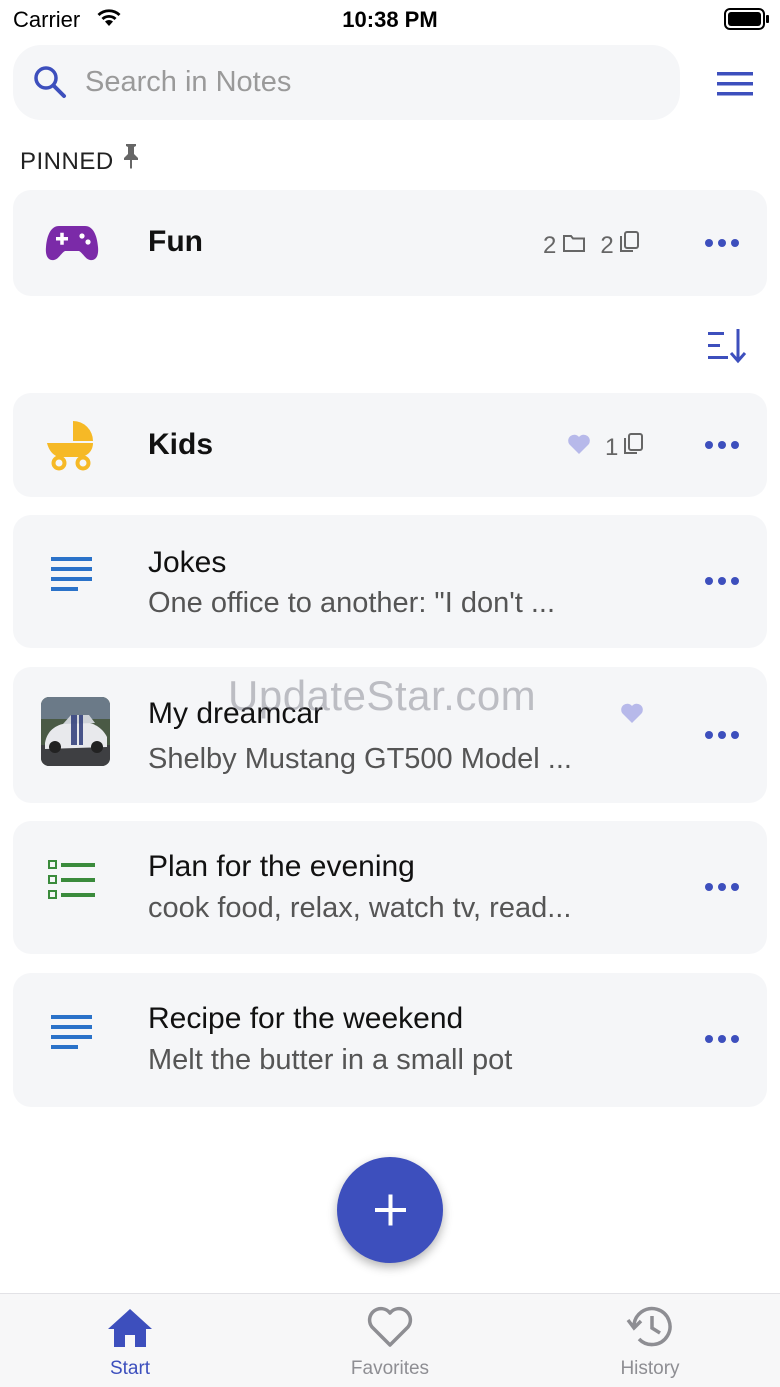  What do you see at coordinates (306, 1018) in the screenshot?
I see `note-title: Recipe for the weekend` at bounding box center [306, 1018].